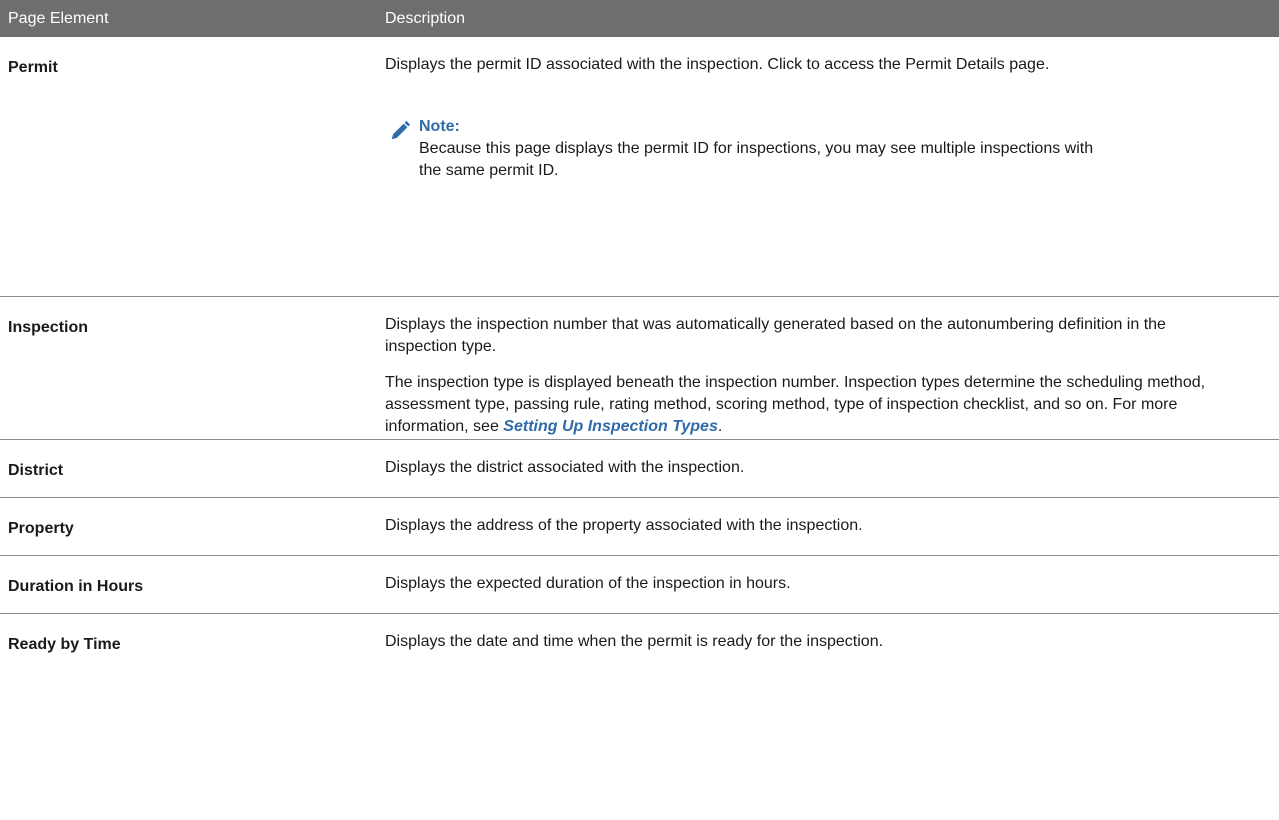 This screenshot has height=820, width=1279. What do you see at coordinates (48, 327) in the screenshot?
I see `element-name-inspection: Inspection` at bounding box center [48, 327].